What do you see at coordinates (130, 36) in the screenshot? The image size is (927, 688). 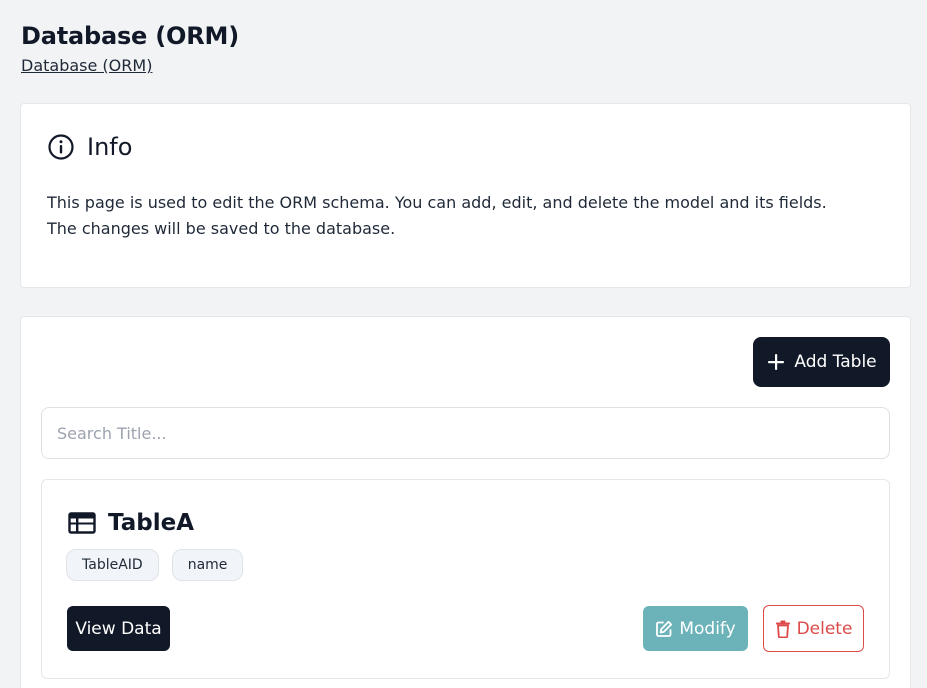 I see `page-title: Database (ORM)` at bounding box center [130, 36].